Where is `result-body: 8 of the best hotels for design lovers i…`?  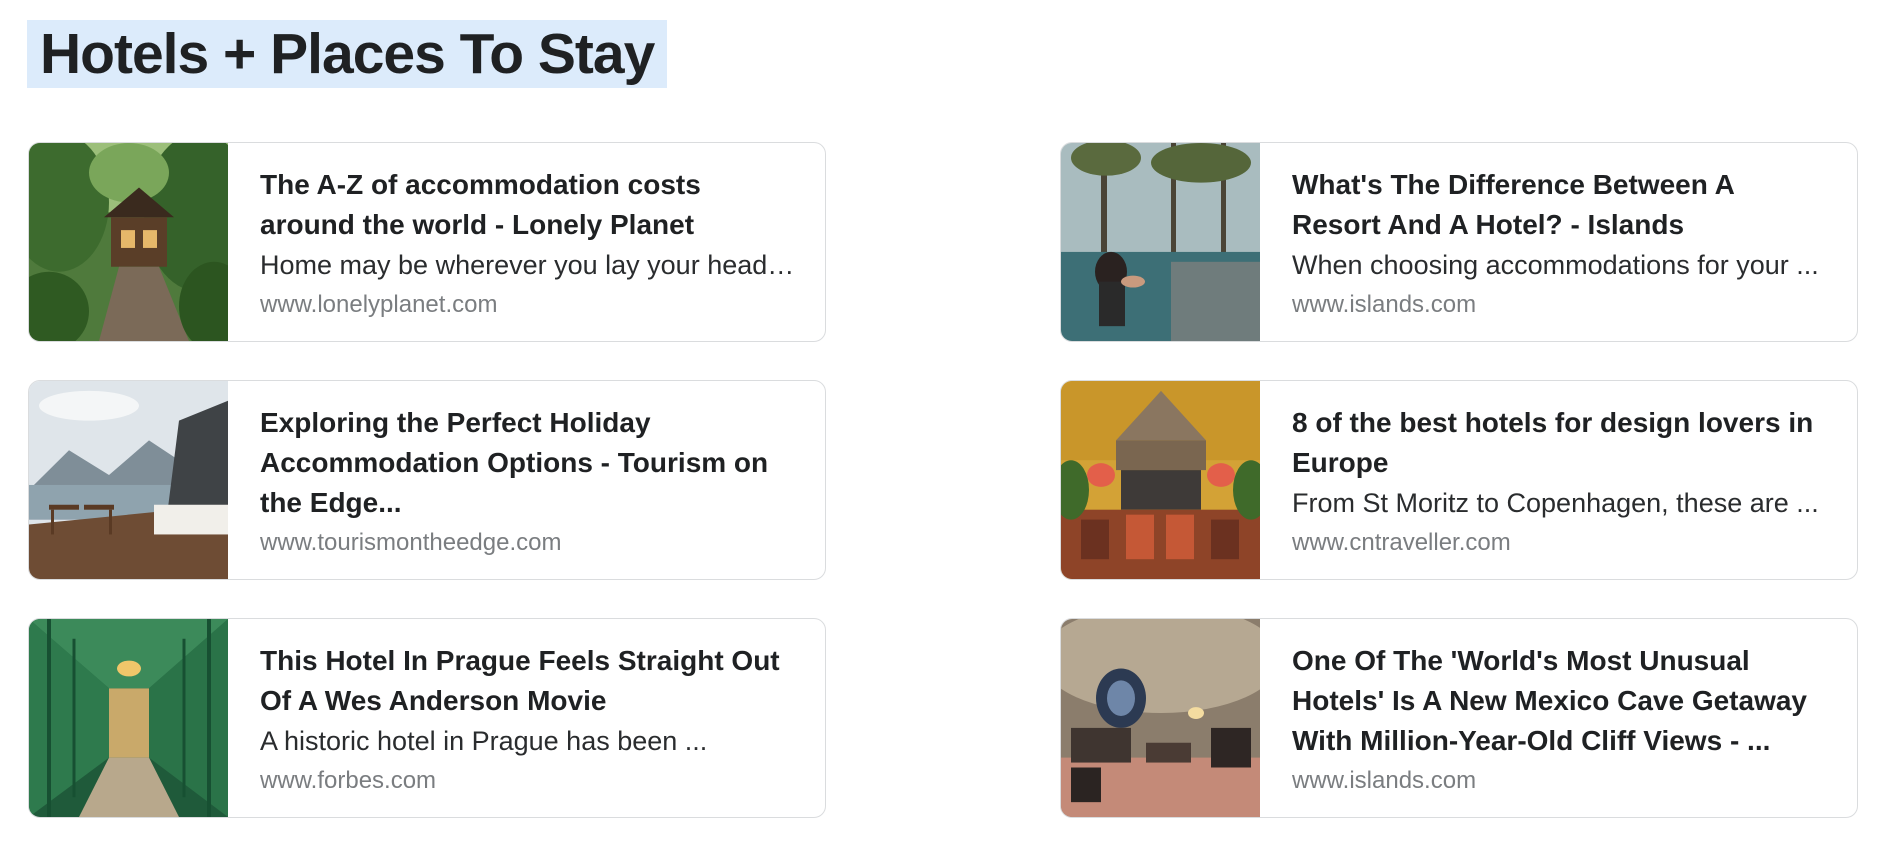 result-body: 8 of the best hotels for design lovers i… is located at coordinates (1558, 480).